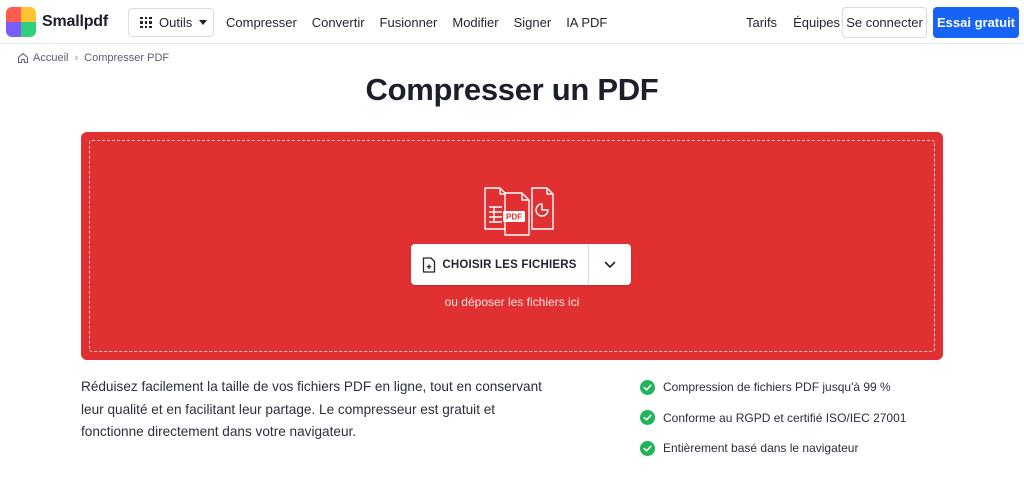 This screenshot has width=1024, height=492. I want to click on nav-link-convert: Convertir, so click(338, 22).